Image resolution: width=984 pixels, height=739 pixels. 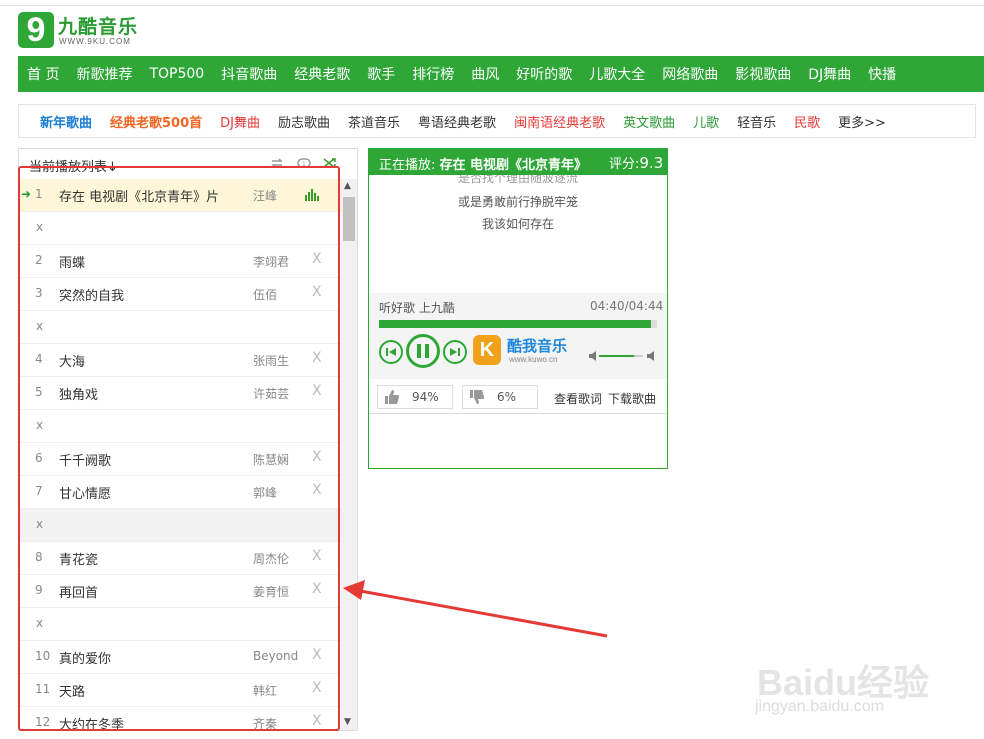 What do you see at coordinates (807, 121) in the screenshot?
I see `subnav-item: 民歌` at bounding box center [807, 121].